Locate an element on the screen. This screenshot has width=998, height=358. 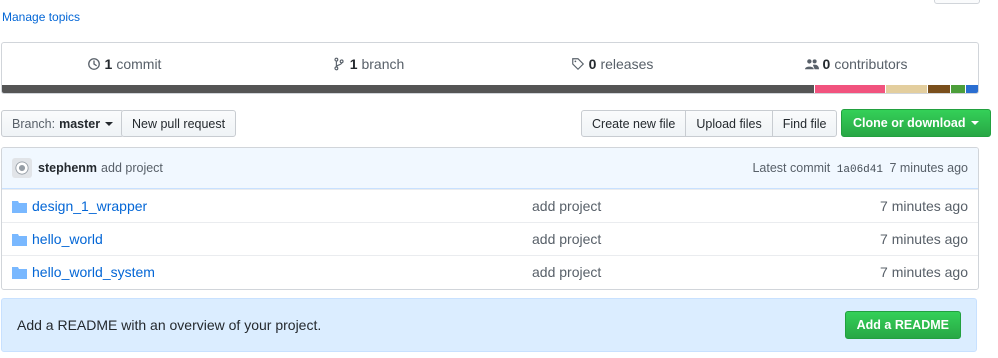
table-row: hello_world add project 7 minutes ago is located at coordinates (490, 238).